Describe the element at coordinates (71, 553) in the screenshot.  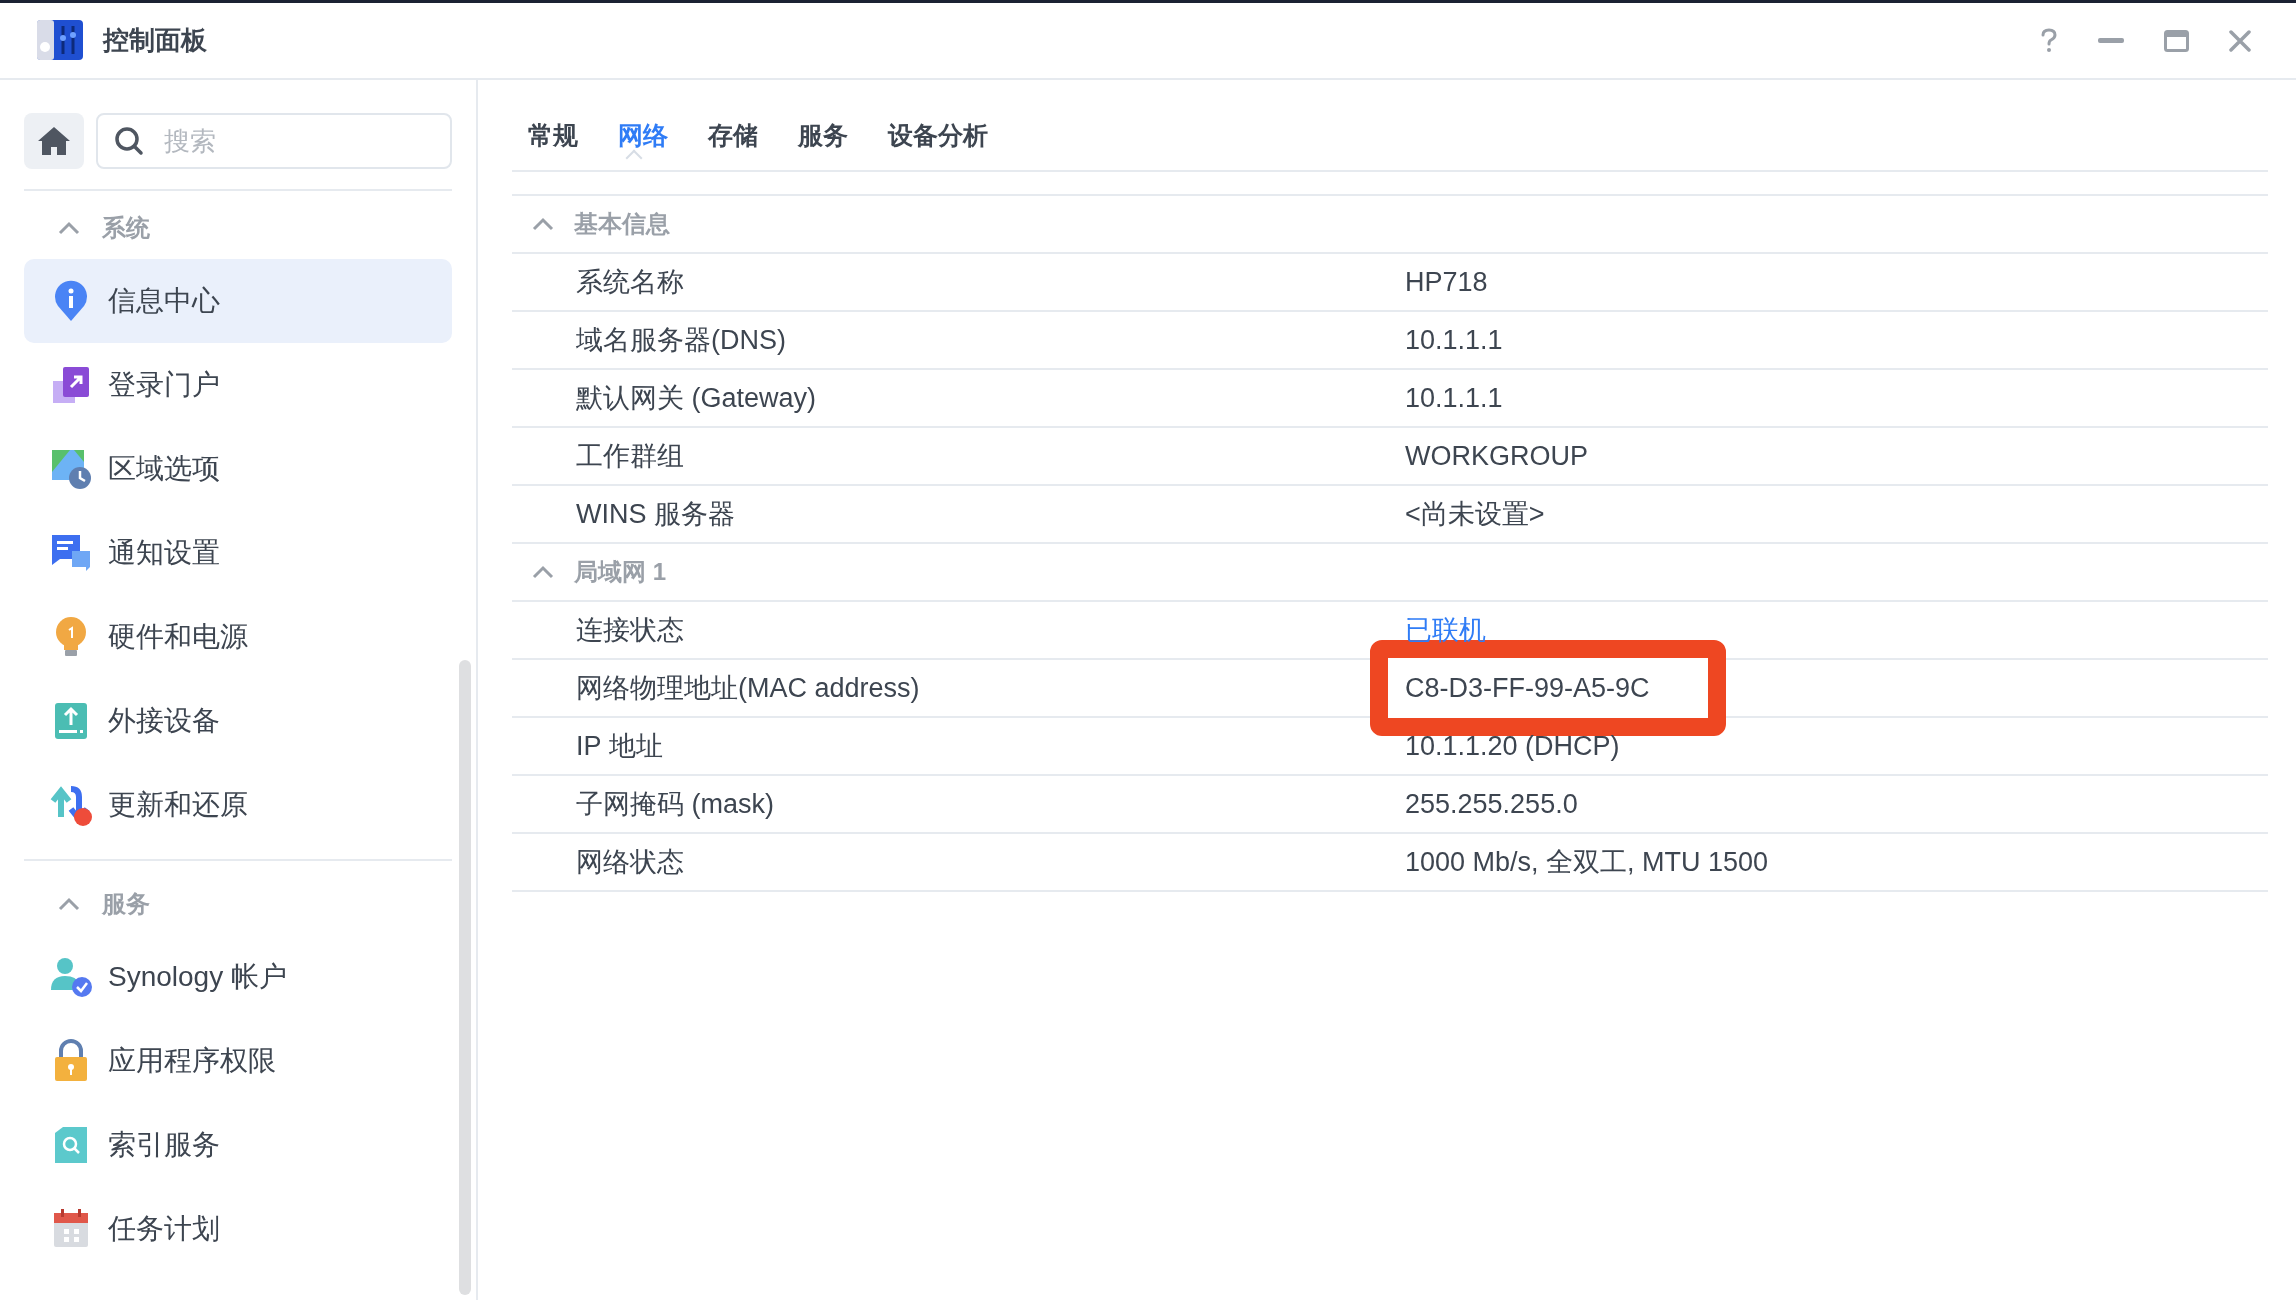
I see `chat-bubbles-icon` at that location.